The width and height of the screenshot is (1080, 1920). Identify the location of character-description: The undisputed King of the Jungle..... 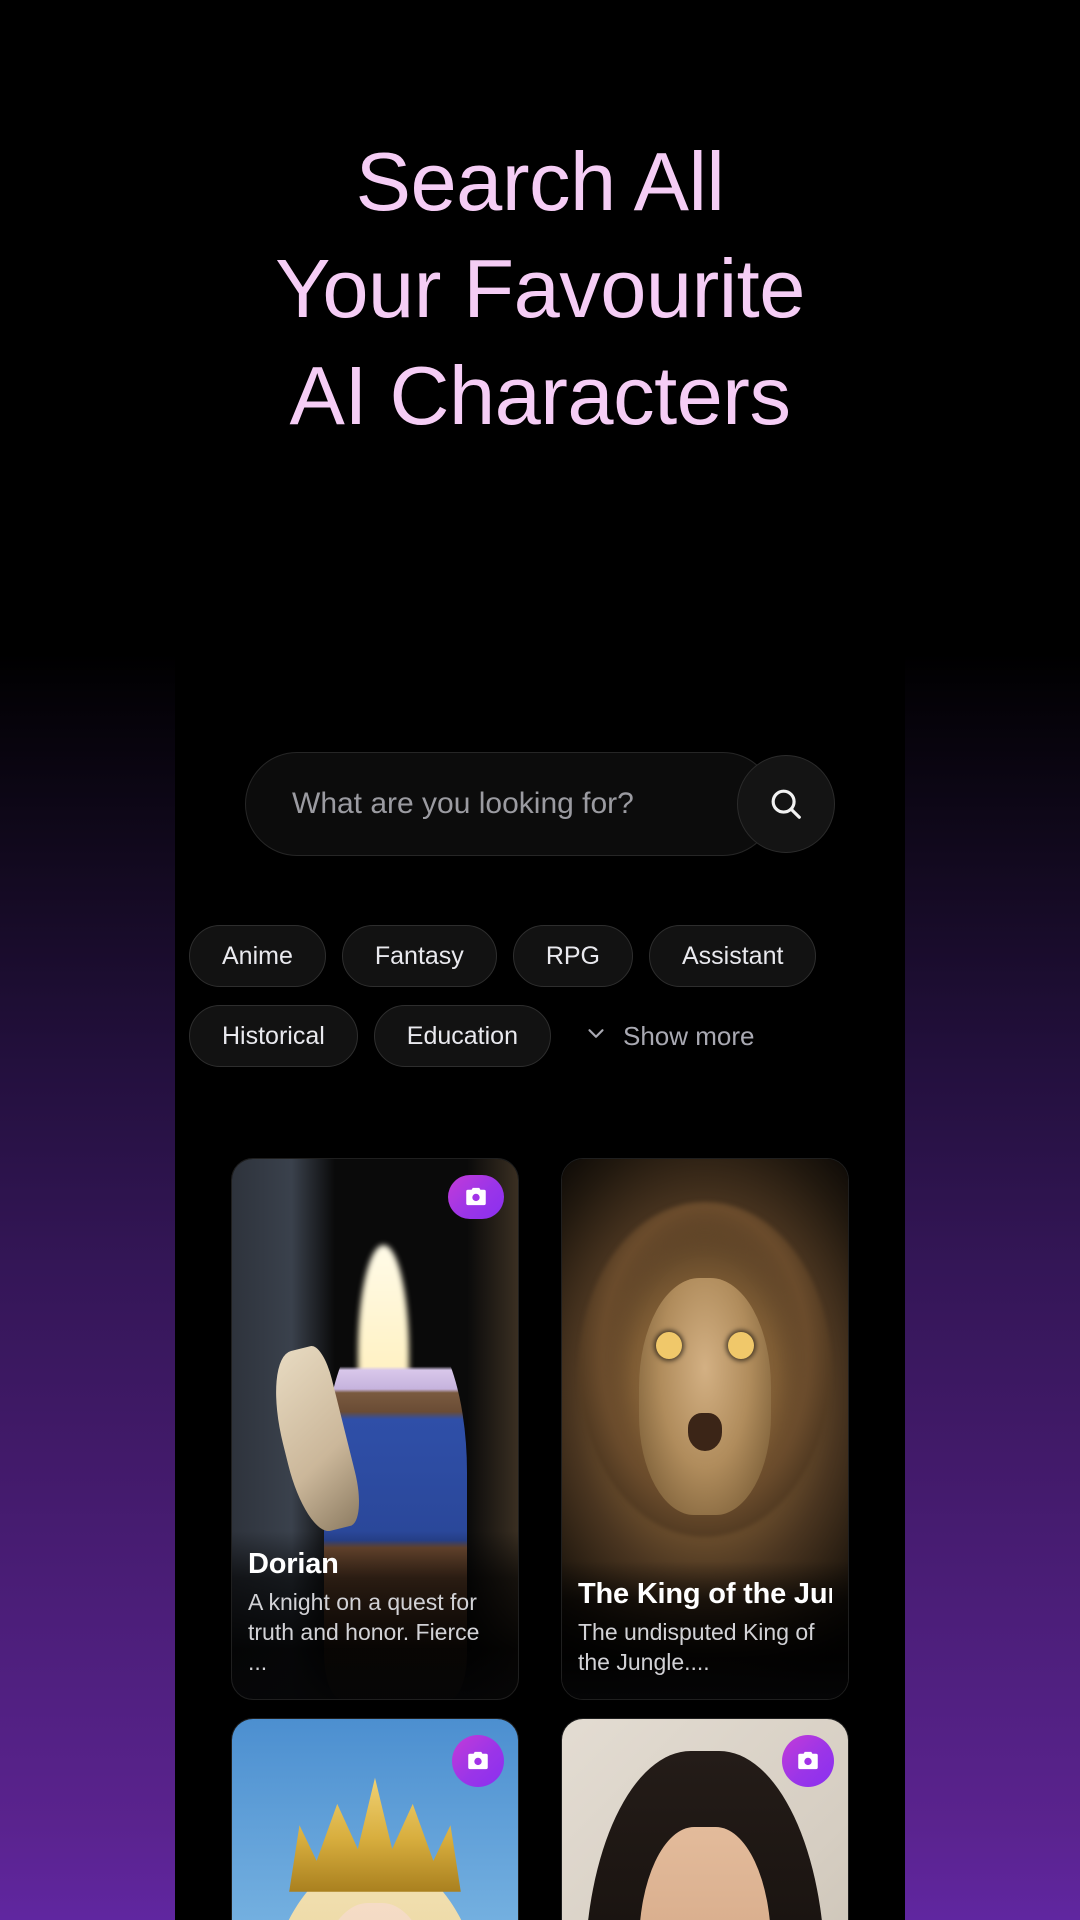
(696, 1647).